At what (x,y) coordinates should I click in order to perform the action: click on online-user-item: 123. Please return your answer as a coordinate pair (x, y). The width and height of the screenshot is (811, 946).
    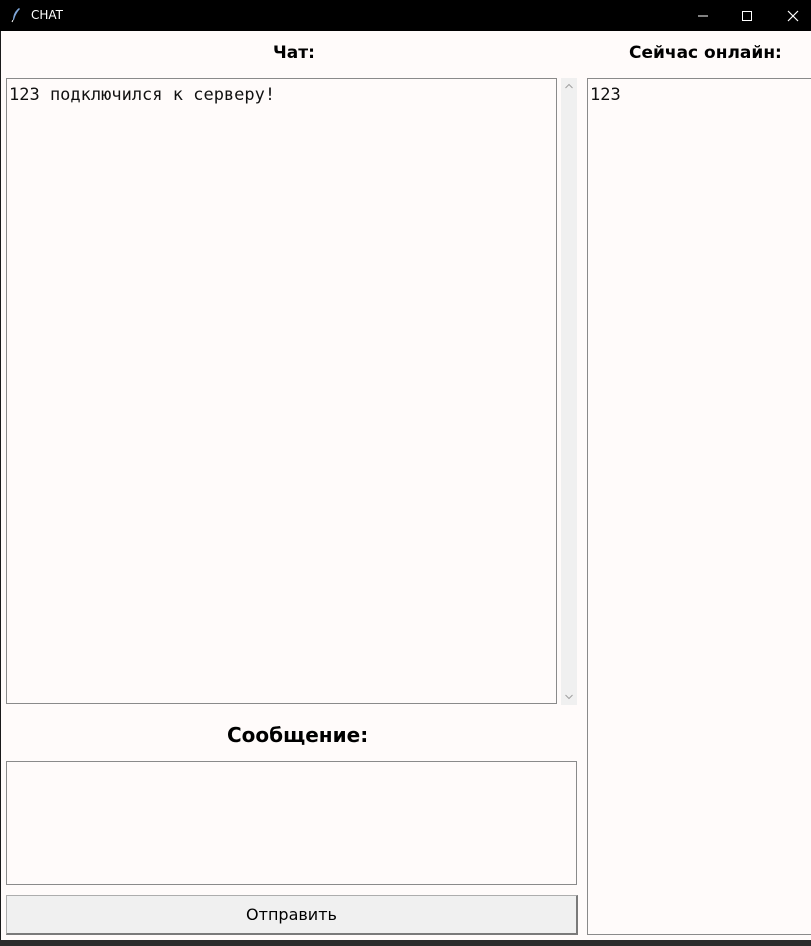
    Looking at the image, I should click on (605, 95).